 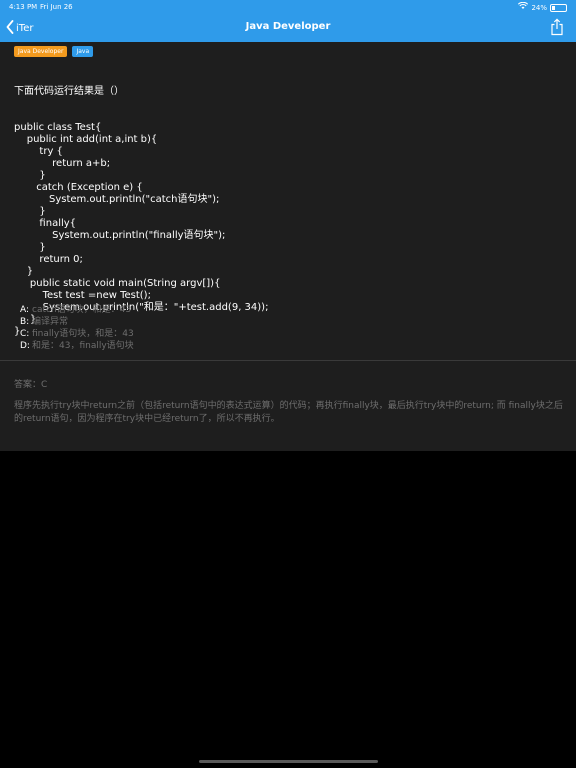 What do you see at coordinates (69, 91) in the screenshot?
I see `question-prompt: 下面代码运行结果是（）` at bounding box center [69, 91].